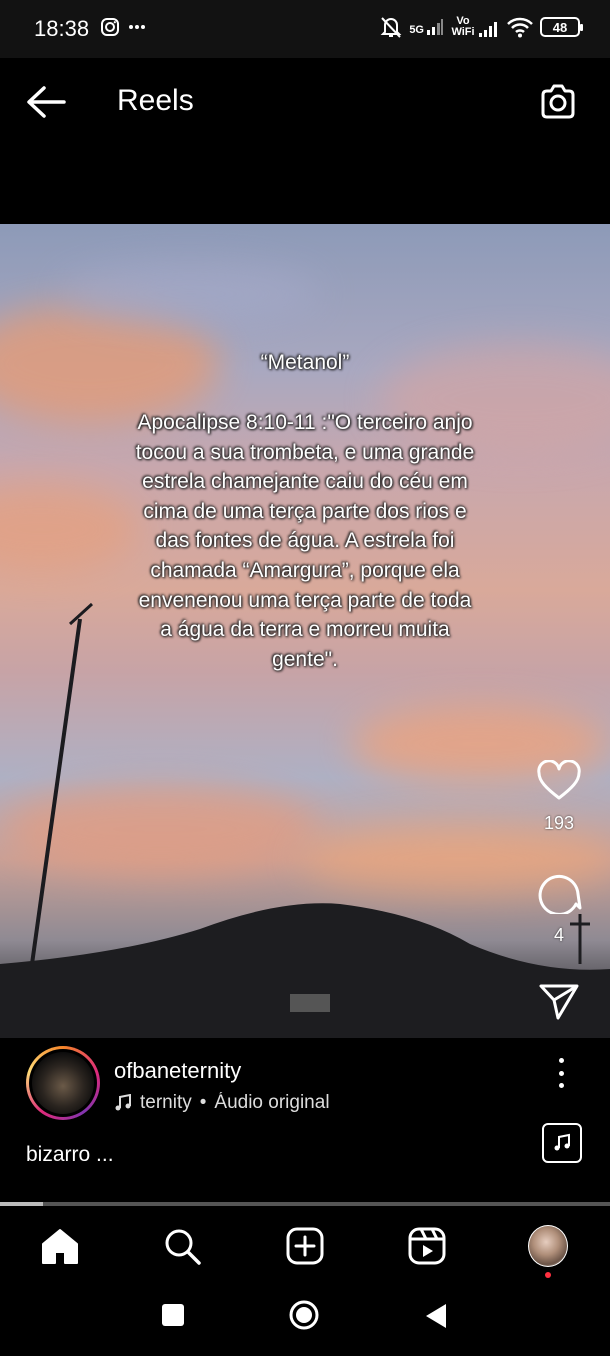  I want to click on back-system-button, so click(436, 1318).